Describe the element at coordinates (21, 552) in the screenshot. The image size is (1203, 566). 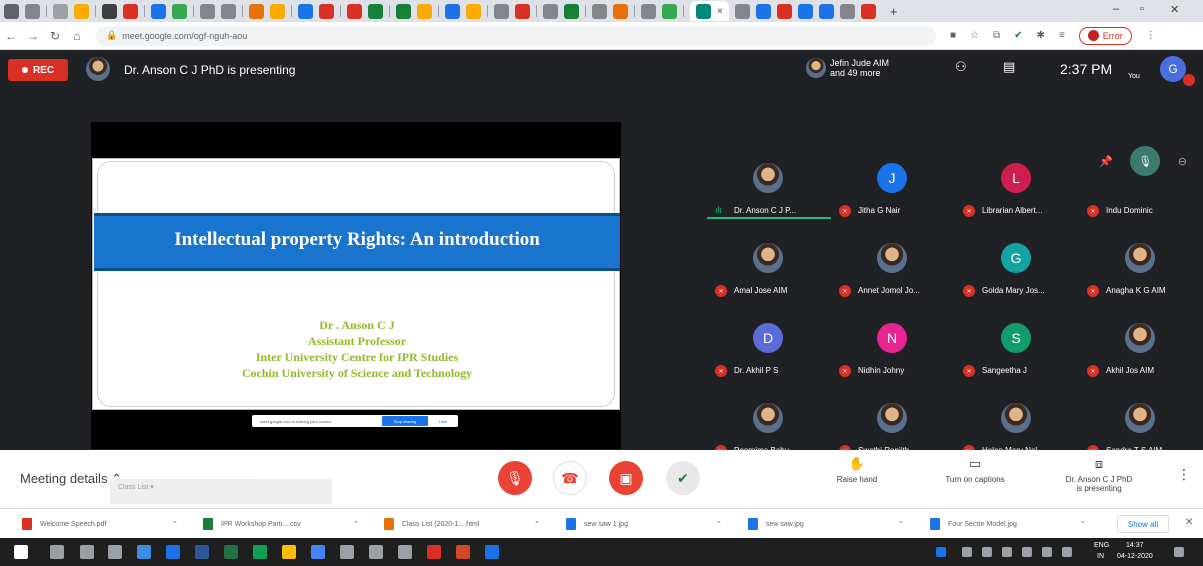
I see `windows-start-icon` at that location.